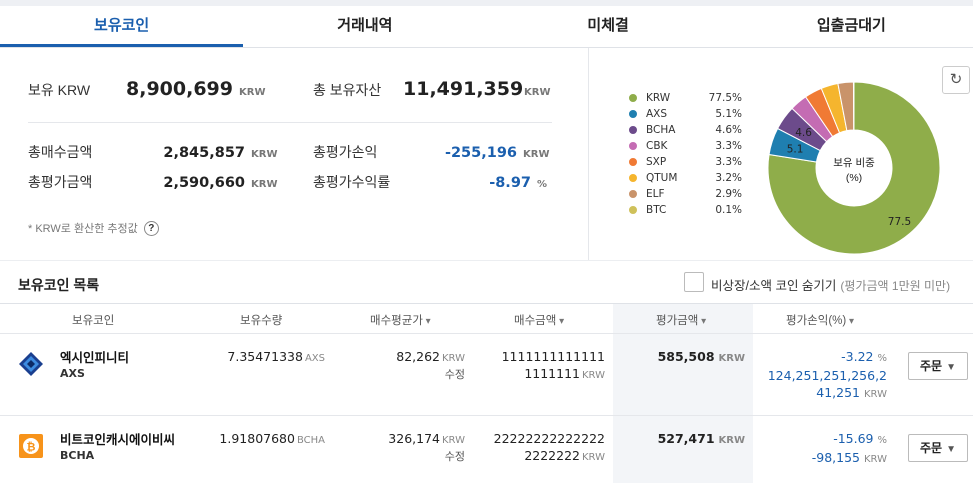  I want to click on krw-label: 보유 KRW, so click(59, 90).